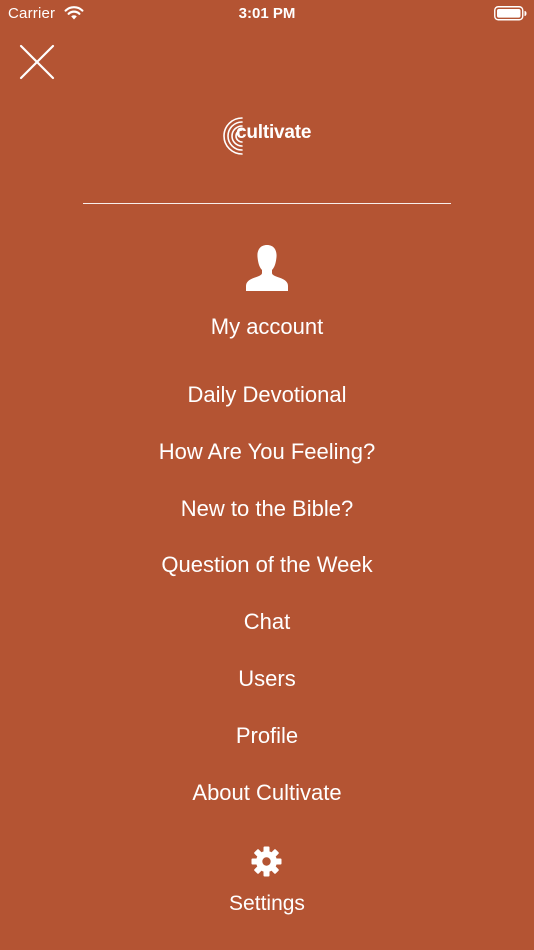 This screenshot has width=534, height=950. I want to click on header-divider, so click(267, 203).